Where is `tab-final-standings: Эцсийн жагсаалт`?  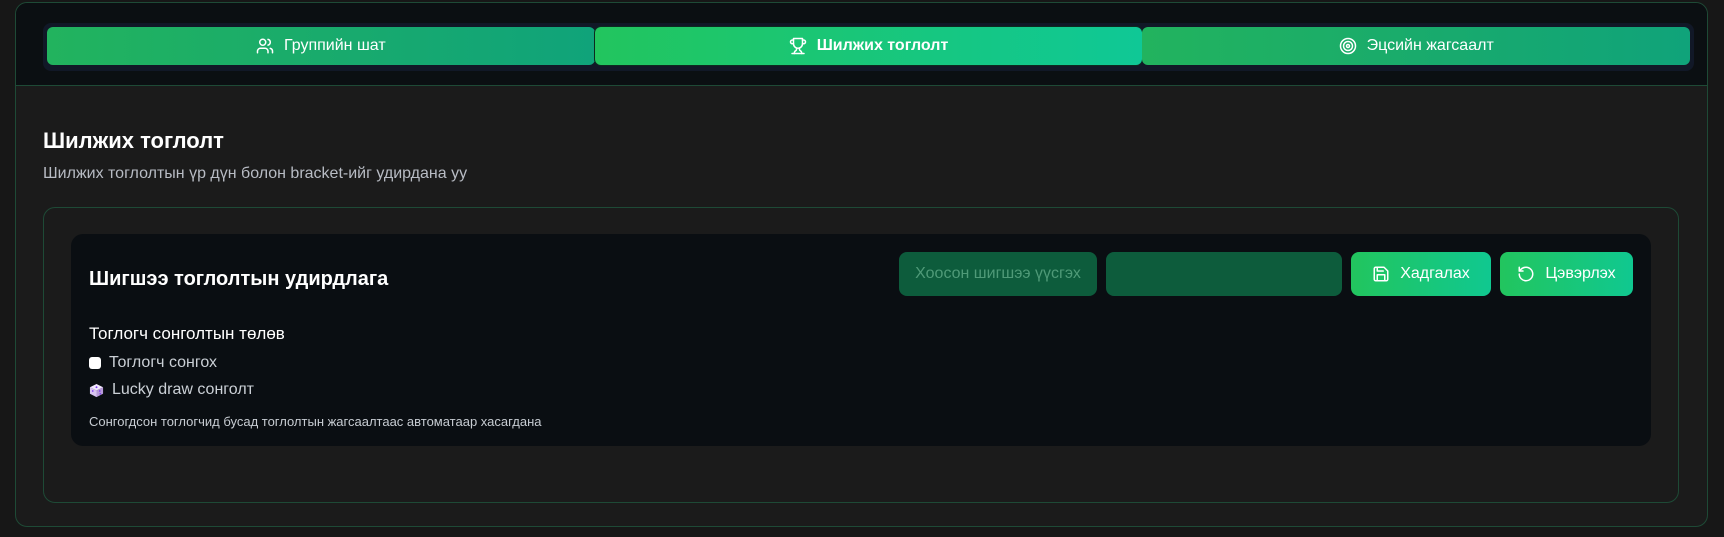
tab-final-standings: Эцсийн жагсаалт is located at coordinates (1416, 46).